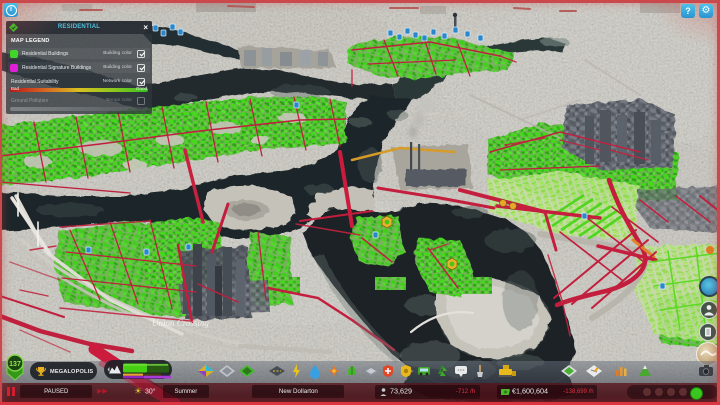 The height and width of the screenshot is (405, 720). Describe the element at coordinates (180, 323) in the screenshot. I see `svg-text: Union Crossing` at that location.